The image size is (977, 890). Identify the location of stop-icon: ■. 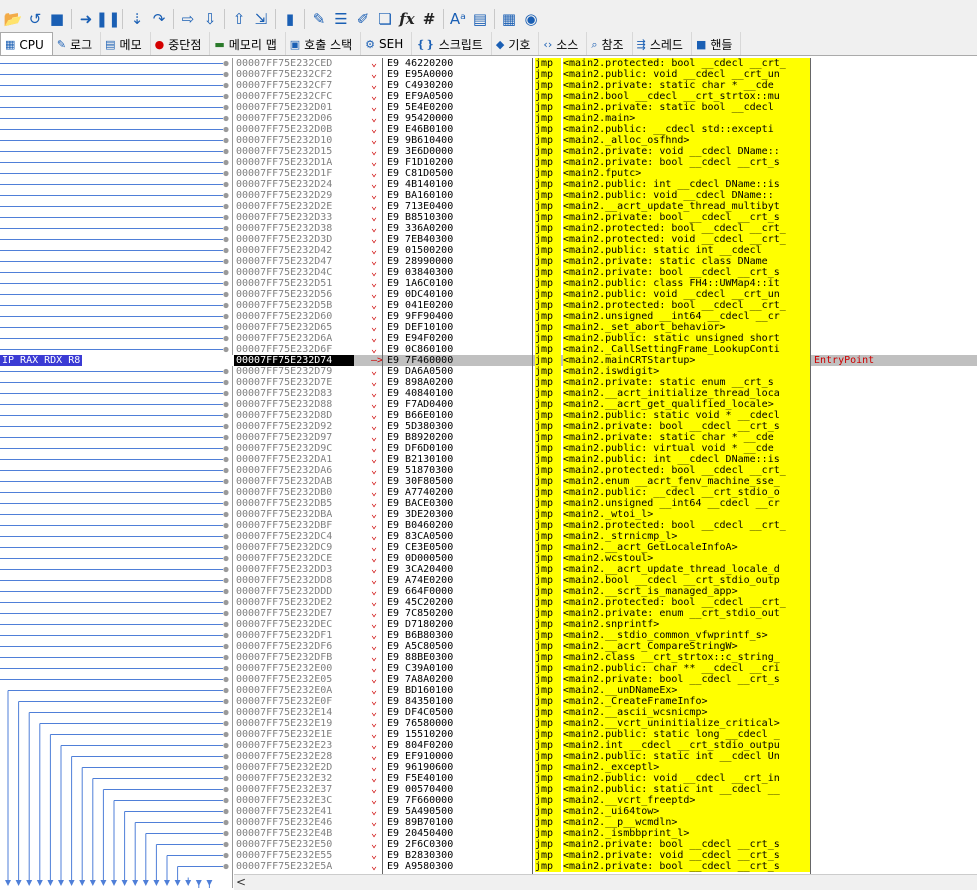
(57, 19).